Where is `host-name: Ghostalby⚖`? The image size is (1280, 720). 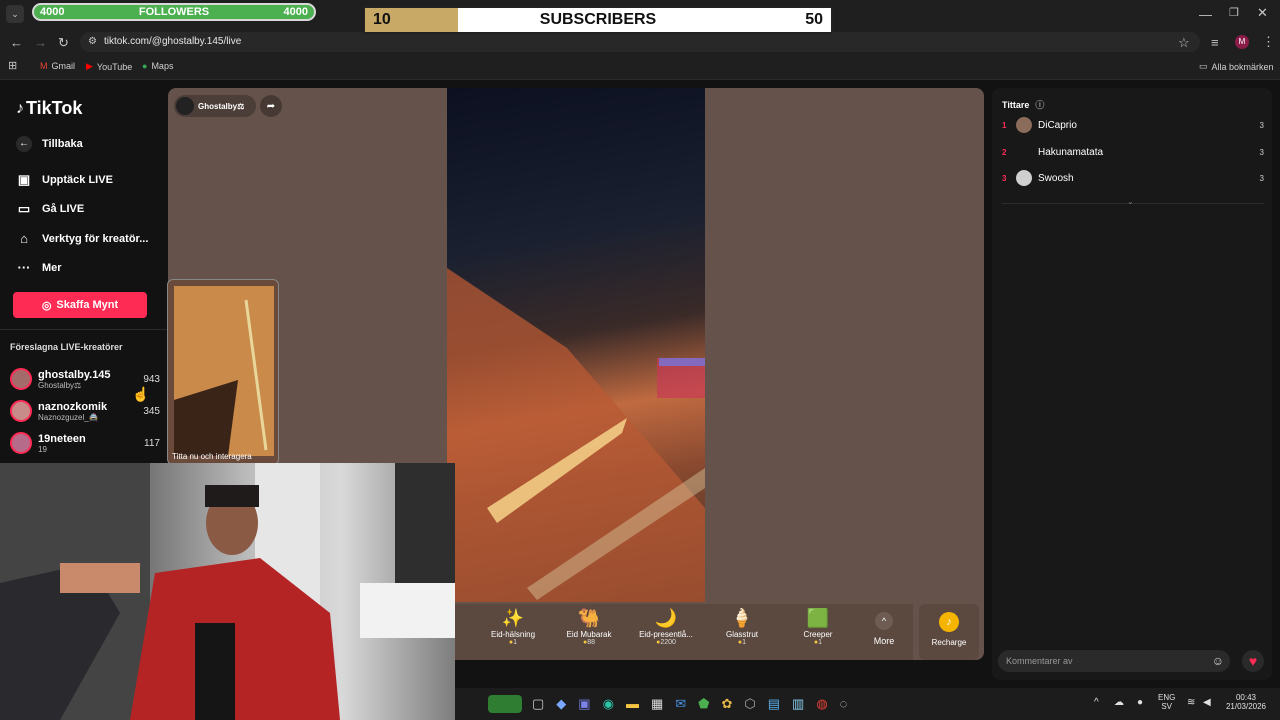
host-name: Ghostalby⚖ is located at coordinates (221, 106).